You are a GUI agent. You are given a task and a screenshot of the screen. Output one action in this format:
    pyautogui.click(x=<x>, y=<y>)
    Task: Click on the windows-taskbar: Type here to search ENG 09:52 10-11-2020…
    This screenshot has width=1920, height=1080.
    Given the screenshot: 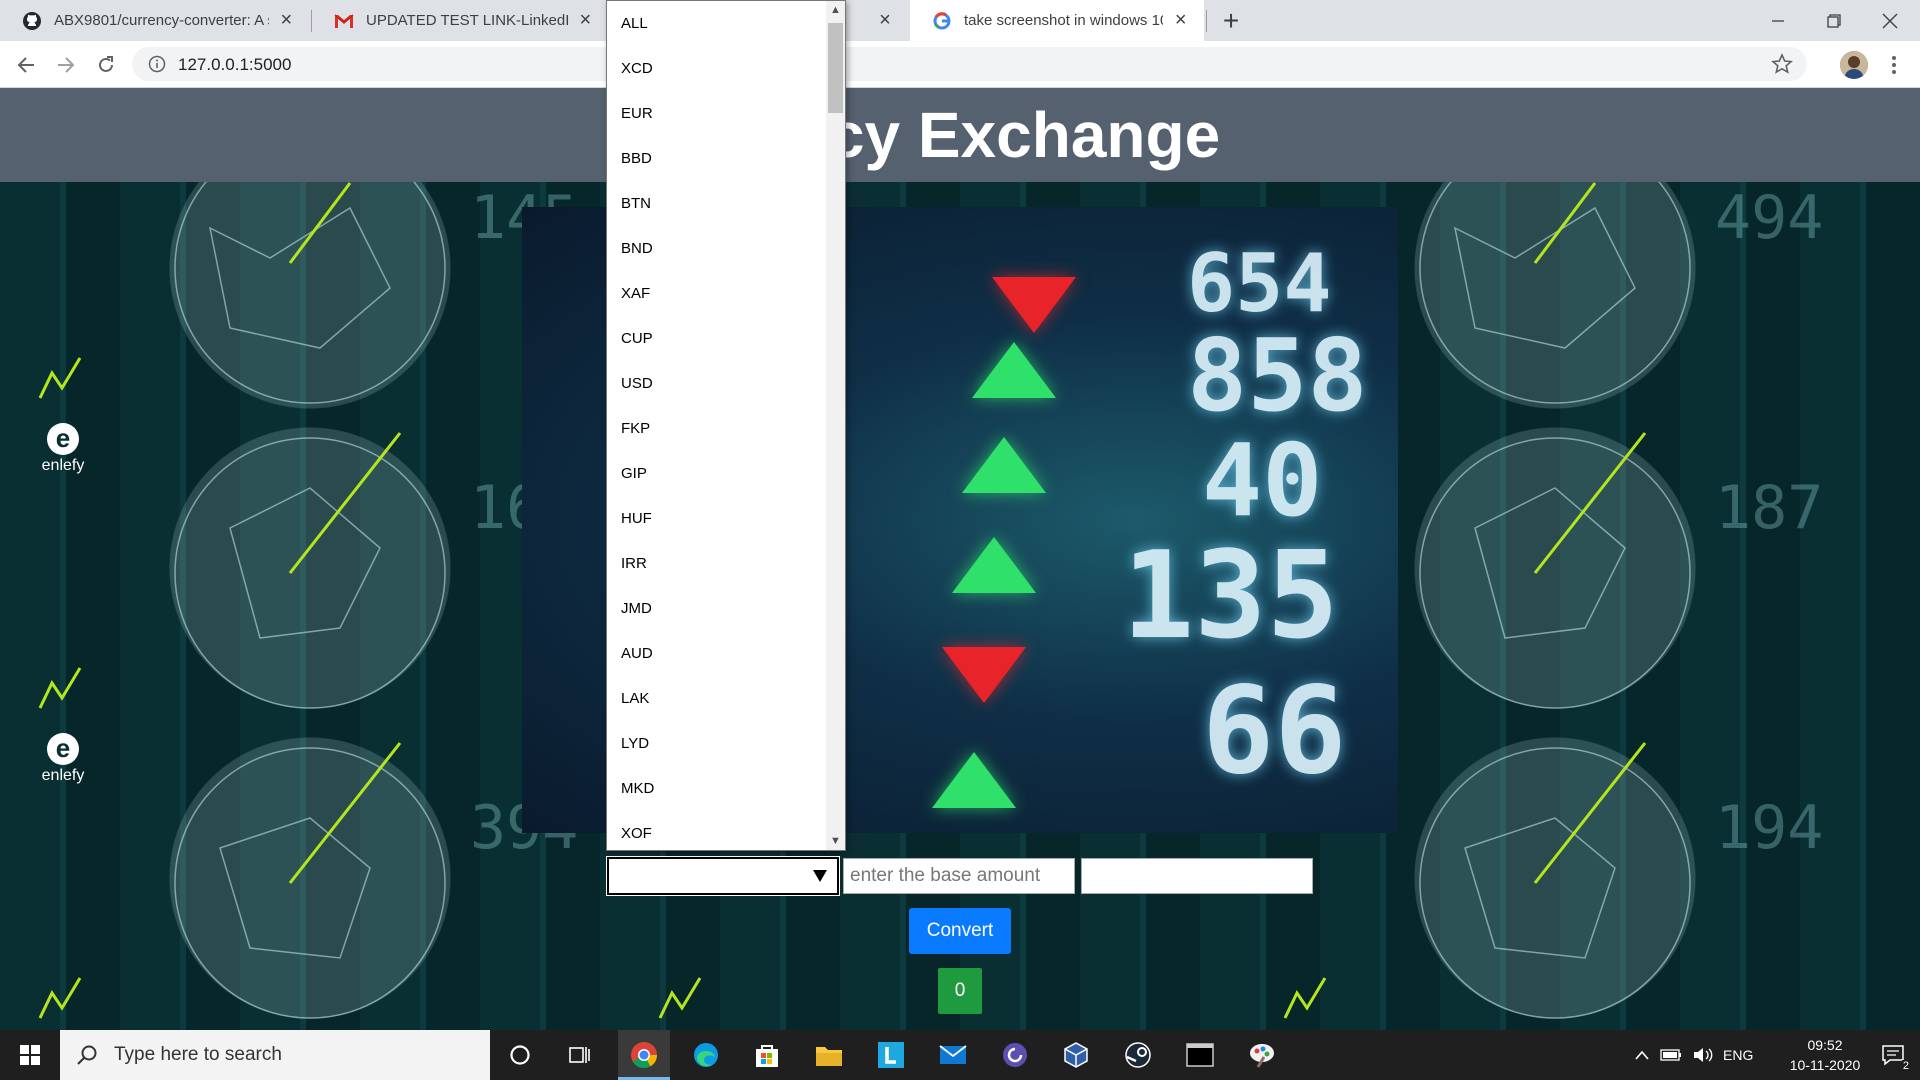 What is the action you would take?
    pyautogui.click(x=960, y=1055)
    